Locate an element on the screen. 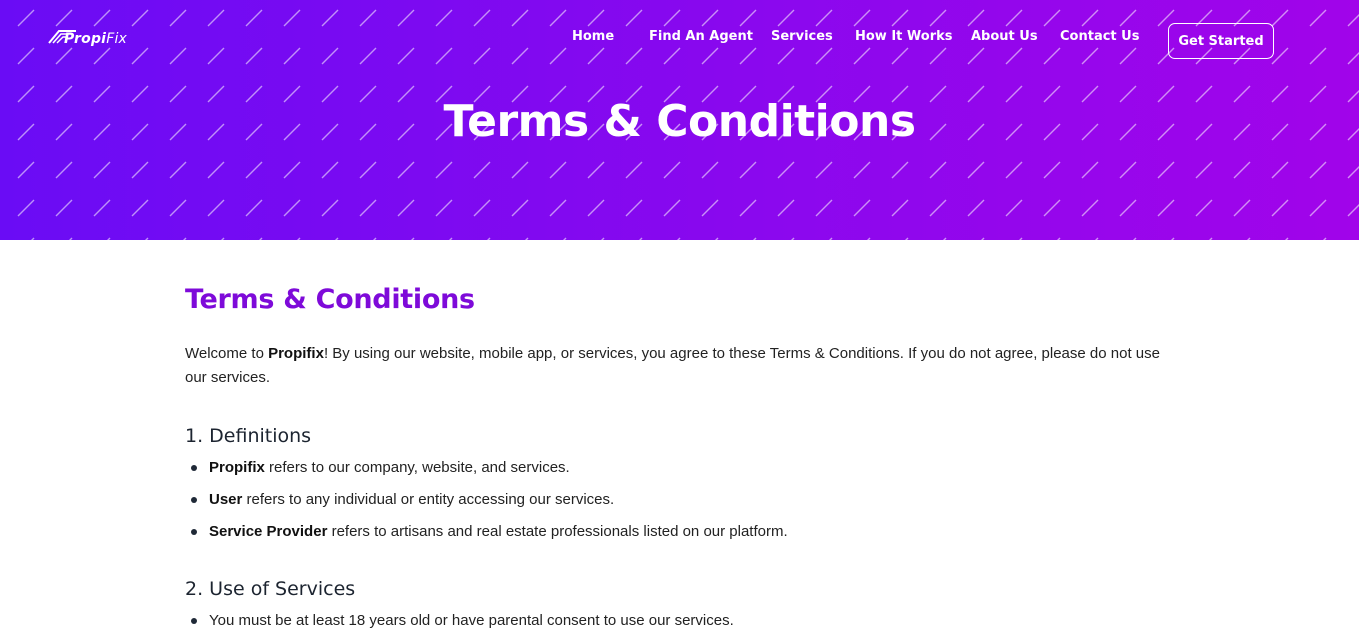  nav-about-us: About Us is located at coordinates (1004, 36).